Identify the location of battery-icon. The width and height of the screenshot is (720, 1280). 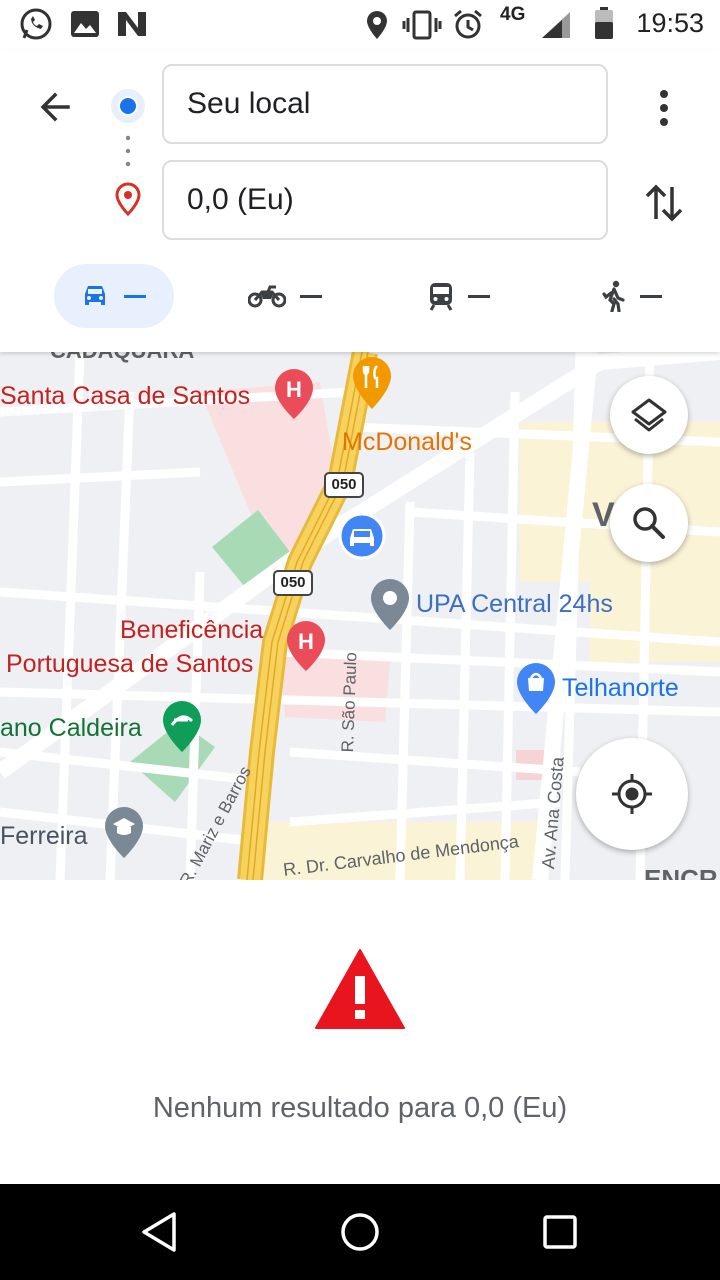
(604, 23).